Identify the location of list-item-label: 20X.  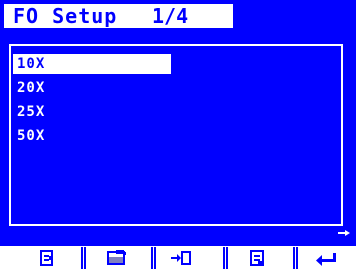
(31, 88).